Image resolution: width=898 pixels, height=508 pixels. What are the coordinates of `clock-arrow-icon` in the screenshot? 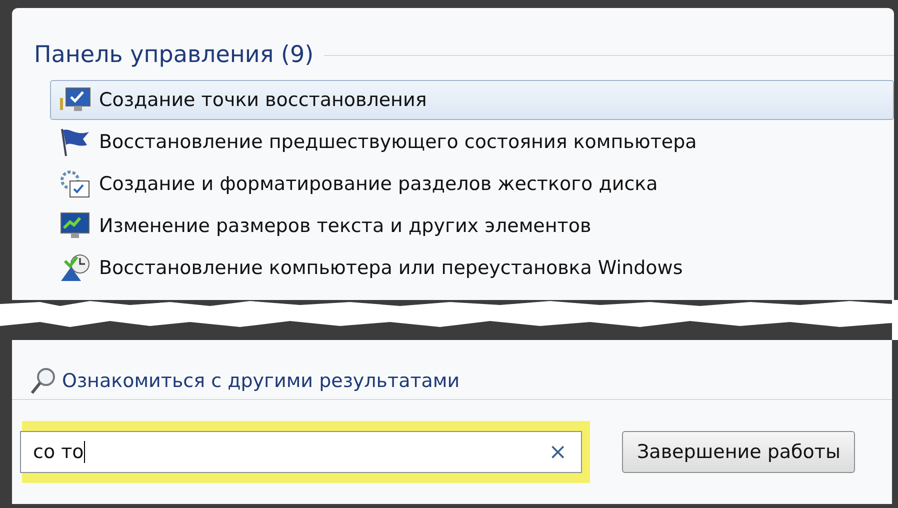 It's located at (75, 268).